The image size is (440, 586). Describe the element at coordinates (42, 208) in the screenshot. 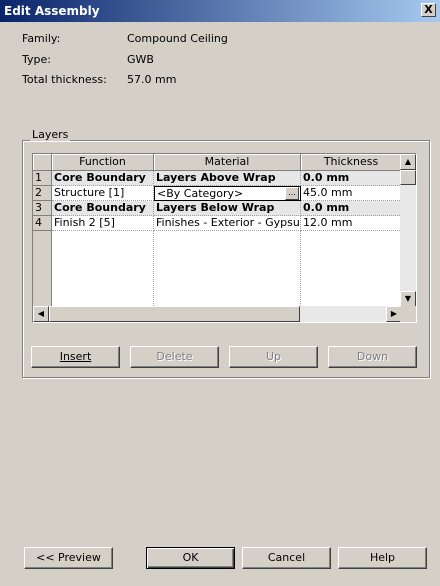

I see `row-number: 3` at that location.